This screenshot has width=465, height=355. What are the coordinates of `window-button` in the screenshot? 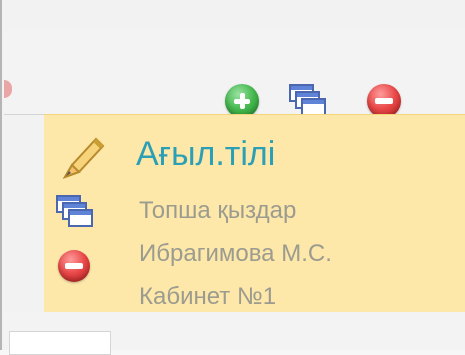 It's located at (306, 101).